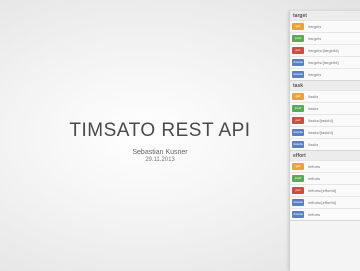 The image size is (360, 271). Describe the element at coordinates (160, 130) in the screenshot. I see `slide-title: TIMSATO REST API` at that location.